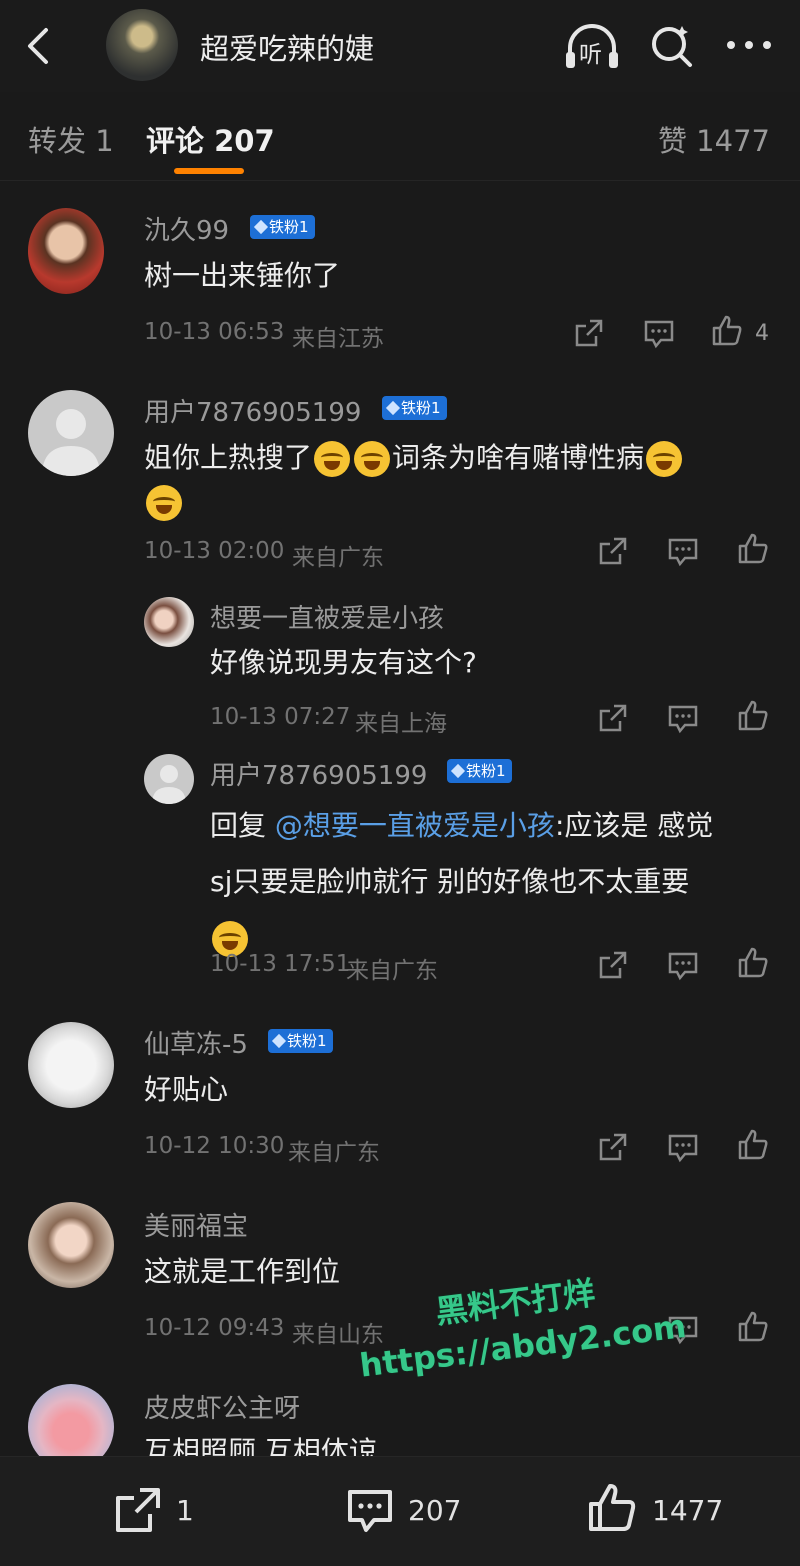 Image resolution: width=800 pixels, height=1566 pixels. What do you see at coordinates (71, 139) in the screenshot?
I see `tab-reposts: 转发 1` at bounding box center [71, 139].